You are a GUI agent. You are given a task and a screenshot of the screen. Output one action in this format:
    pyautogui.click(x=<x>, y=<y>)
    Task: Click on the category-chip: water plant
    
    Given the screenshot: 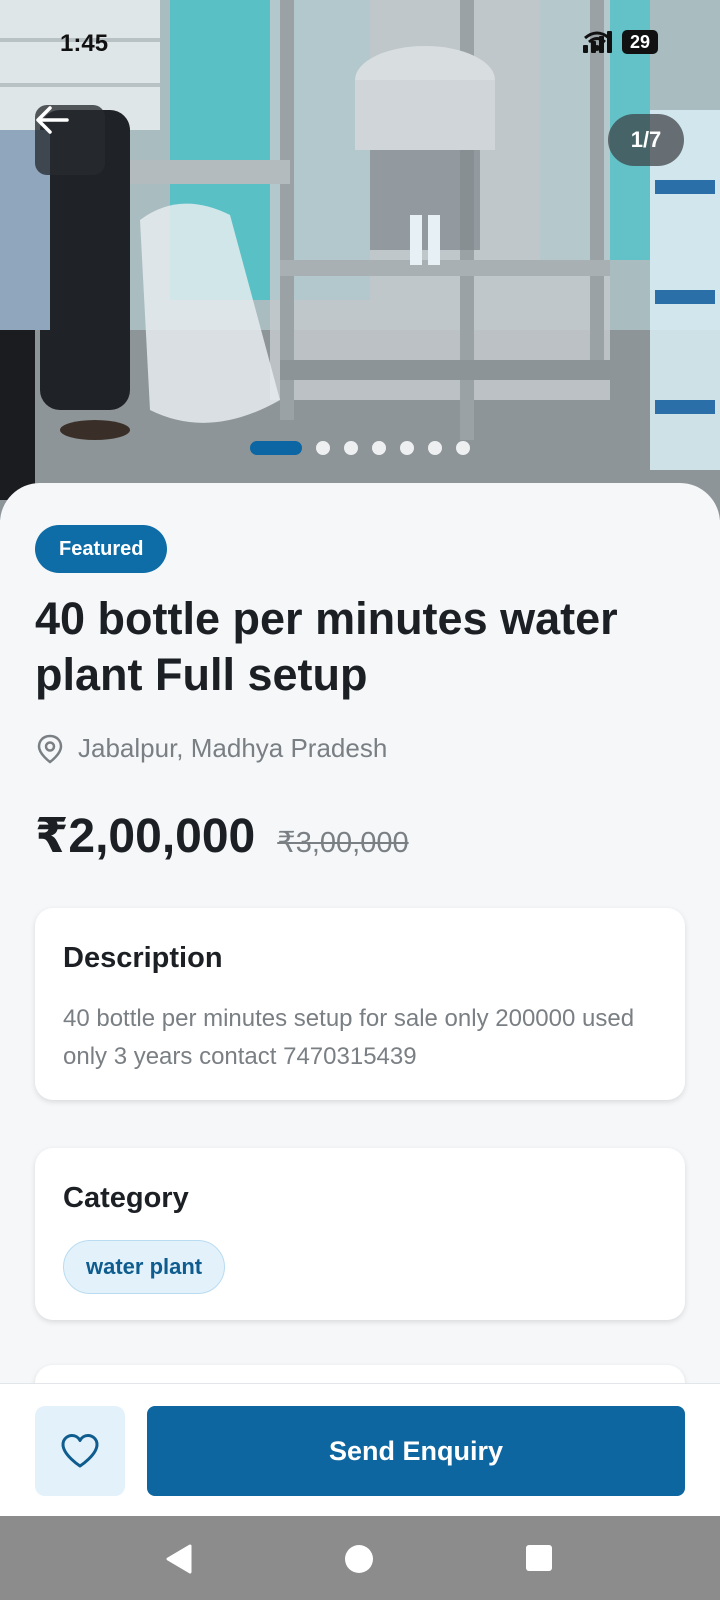 What is the action you would take?
    pyautogui.click(x=144, y=1267)
    